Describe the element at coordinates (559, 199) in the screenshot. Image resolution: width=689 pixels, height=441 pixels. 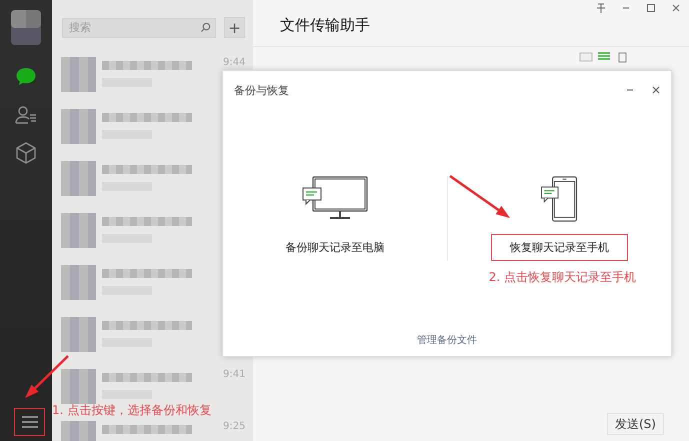
I see `phone-chat-icon` at that location.